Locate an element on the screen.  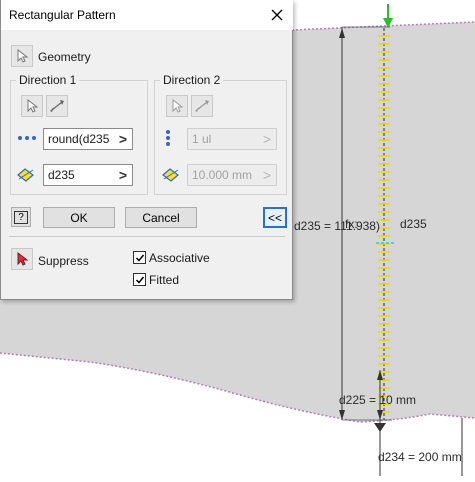
direction1-path-button is located at coordinates (32, 106).